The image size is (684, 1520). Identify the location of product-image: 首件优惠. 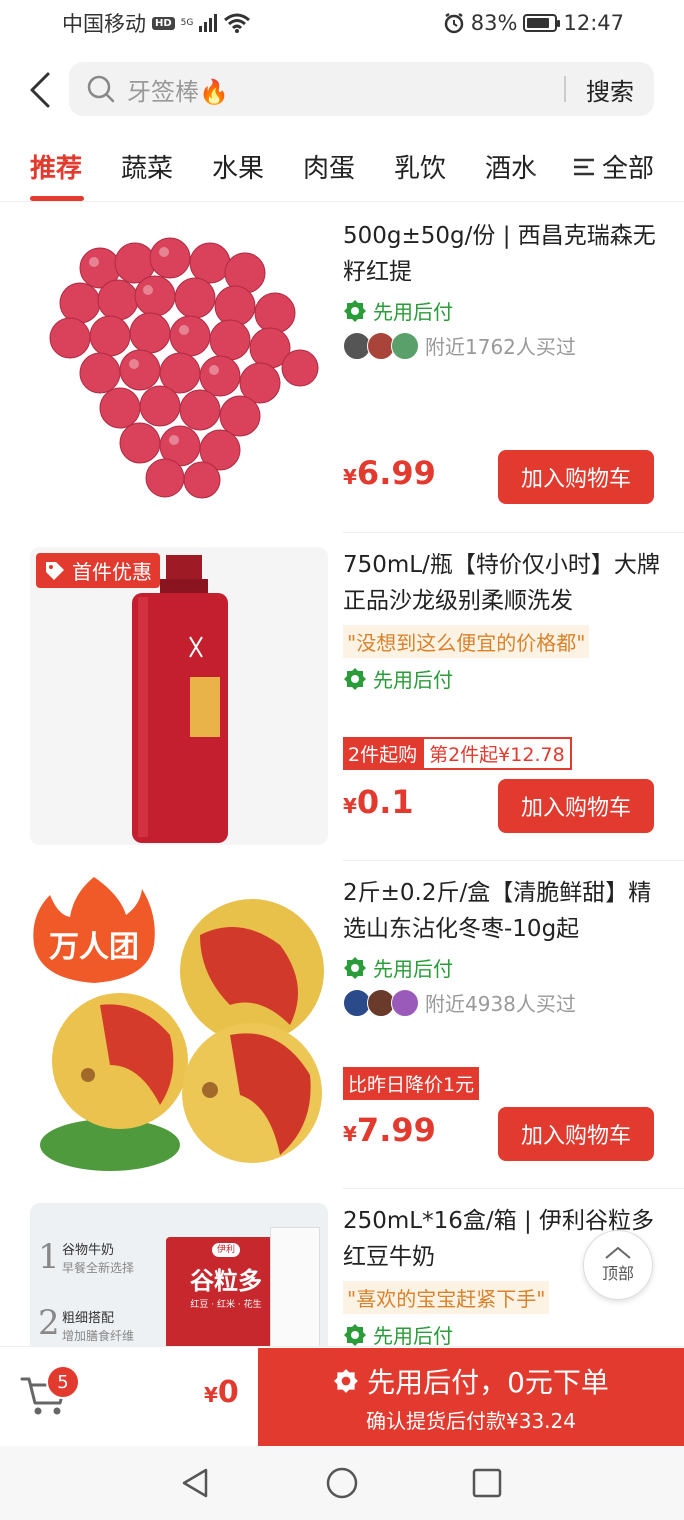
(179, 696).